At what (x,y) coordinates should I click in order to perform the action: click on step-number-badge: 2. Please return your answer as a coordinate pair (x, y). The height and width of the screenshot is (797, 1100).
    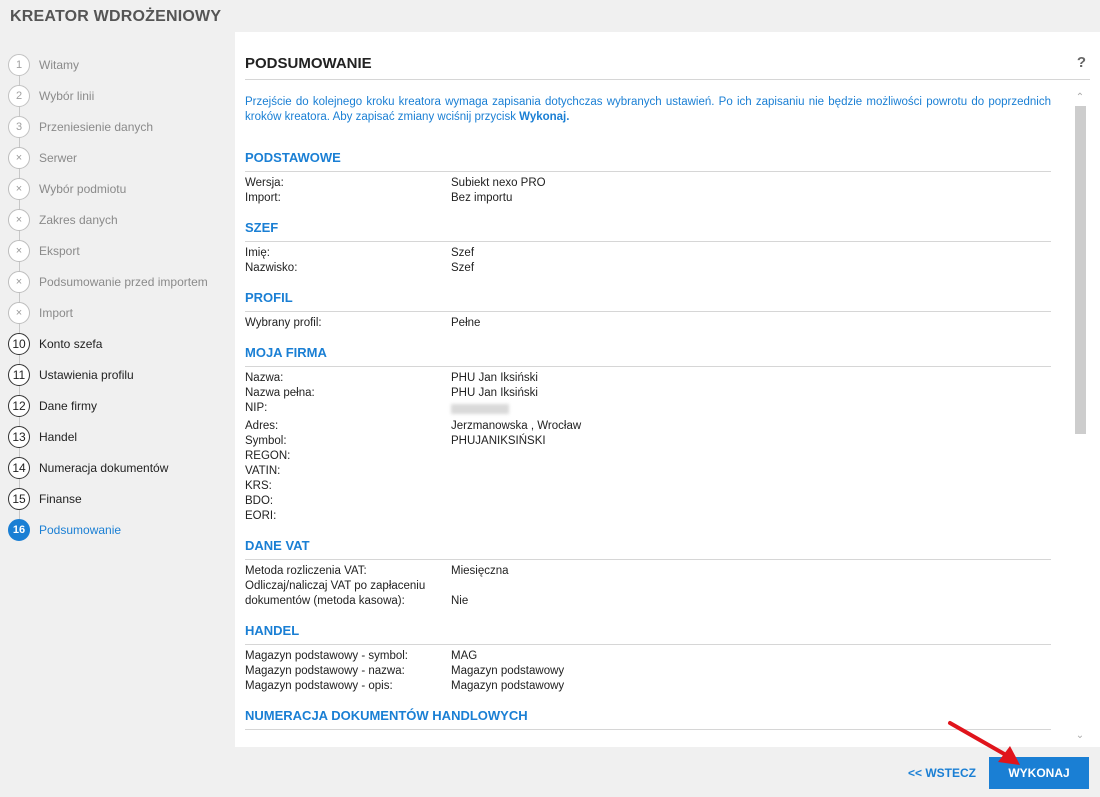
    Looking at the image, I should click on (19, 96).